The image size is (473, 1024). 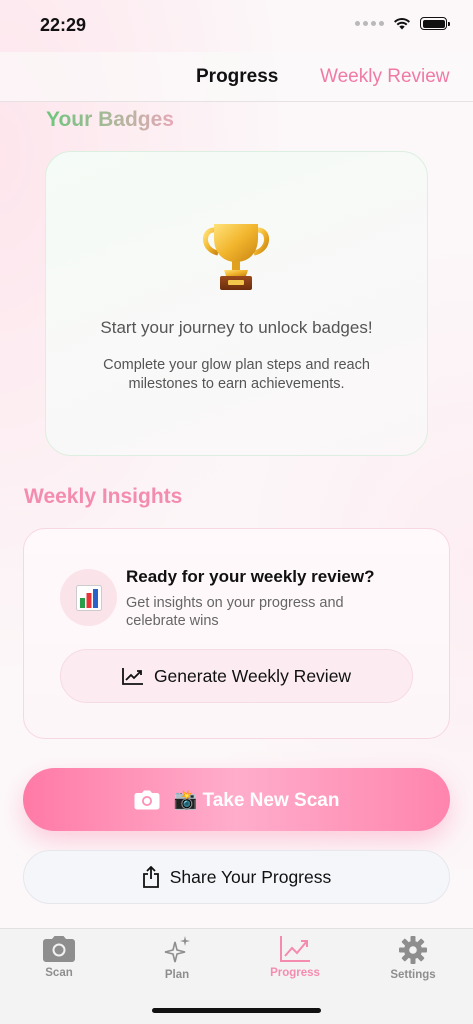 I want to click on take-new-scan-label: 📸 Take New Scan, so click(x=256, y=800).